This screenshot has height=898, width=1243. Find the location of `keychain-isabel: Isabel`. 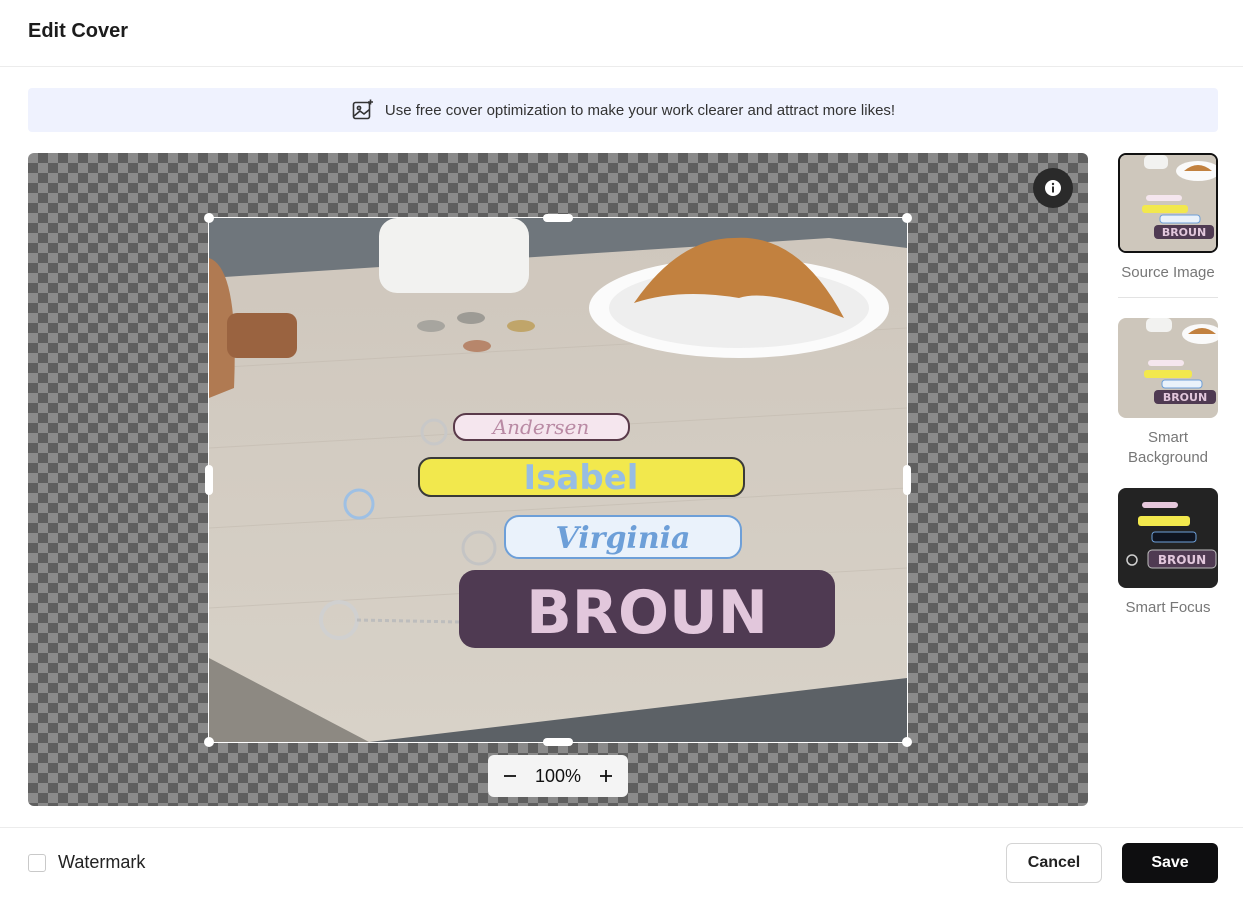

keychain-isabel: Isabel is located at coordinates (581, 478).